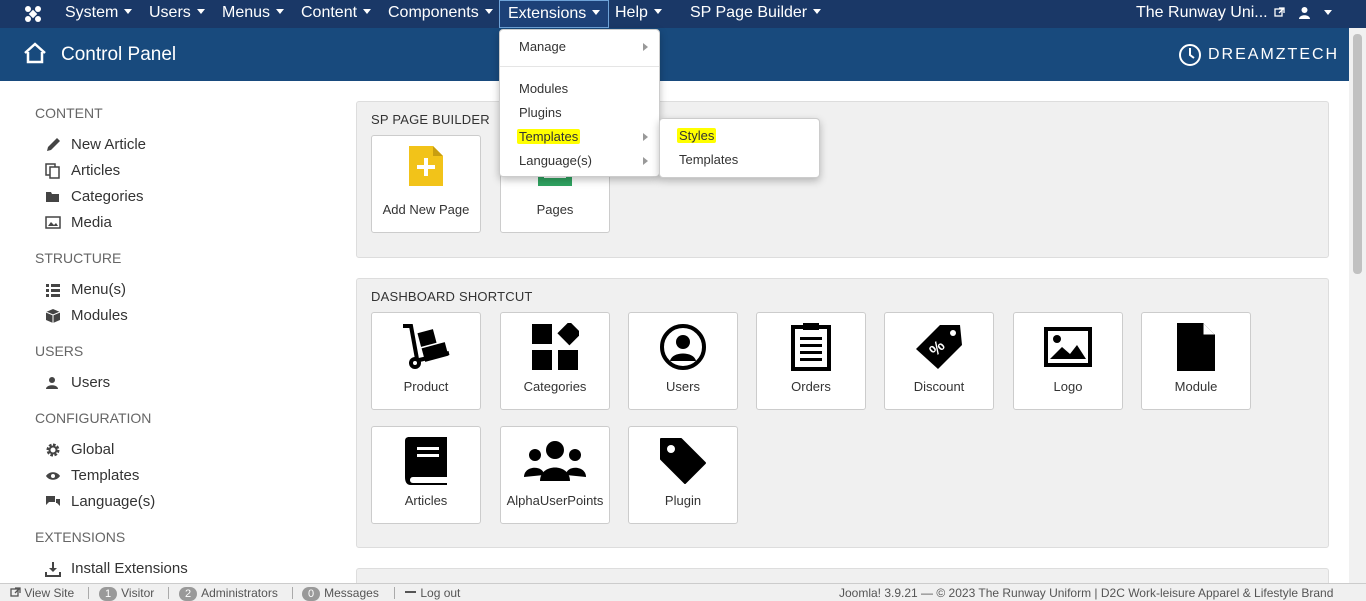  I want to click on view-site-link: View Site, so click(42, 593).